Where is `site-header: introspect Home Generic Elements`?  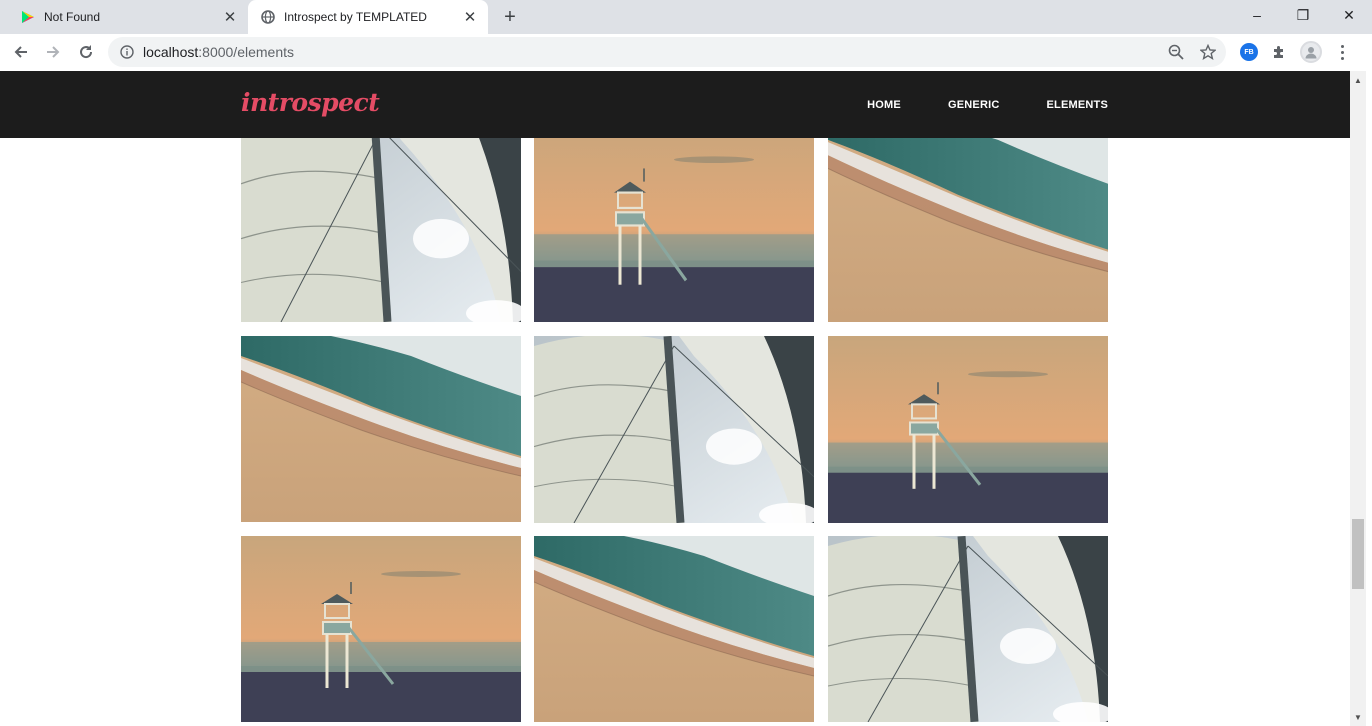
site-header: introspect Home Generic Elements is located at coordinates (675, 104).